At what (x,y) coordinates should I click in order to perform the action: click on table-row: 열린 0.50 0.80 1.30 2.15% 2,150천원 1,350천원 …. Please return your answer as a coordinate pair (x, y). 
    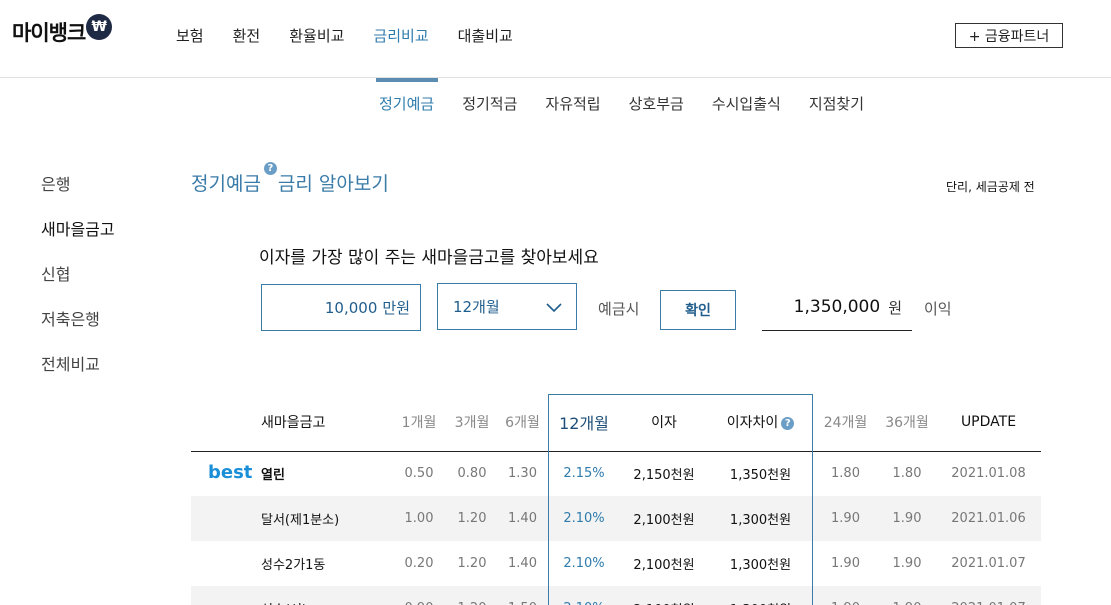
    Looking at the image, I should click on (616, 473).